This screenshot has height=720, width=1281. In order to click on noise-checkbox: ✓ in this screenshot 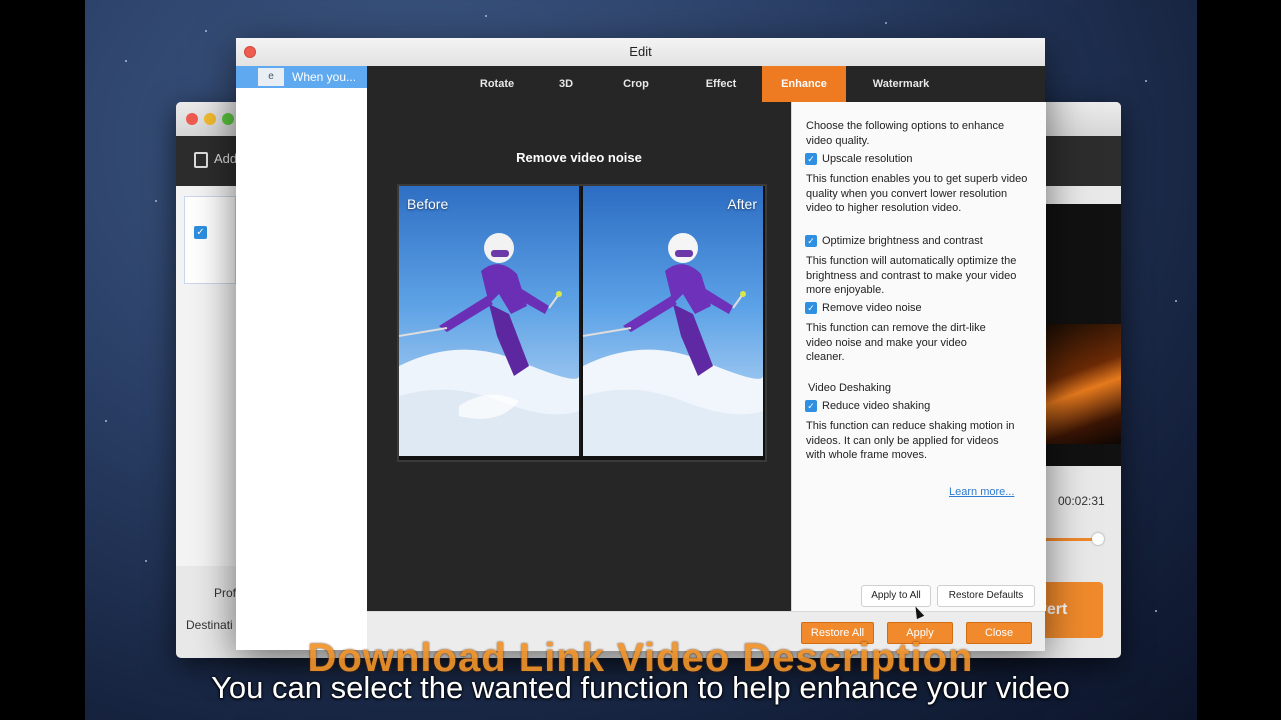, I will do `click(811, 308)`.